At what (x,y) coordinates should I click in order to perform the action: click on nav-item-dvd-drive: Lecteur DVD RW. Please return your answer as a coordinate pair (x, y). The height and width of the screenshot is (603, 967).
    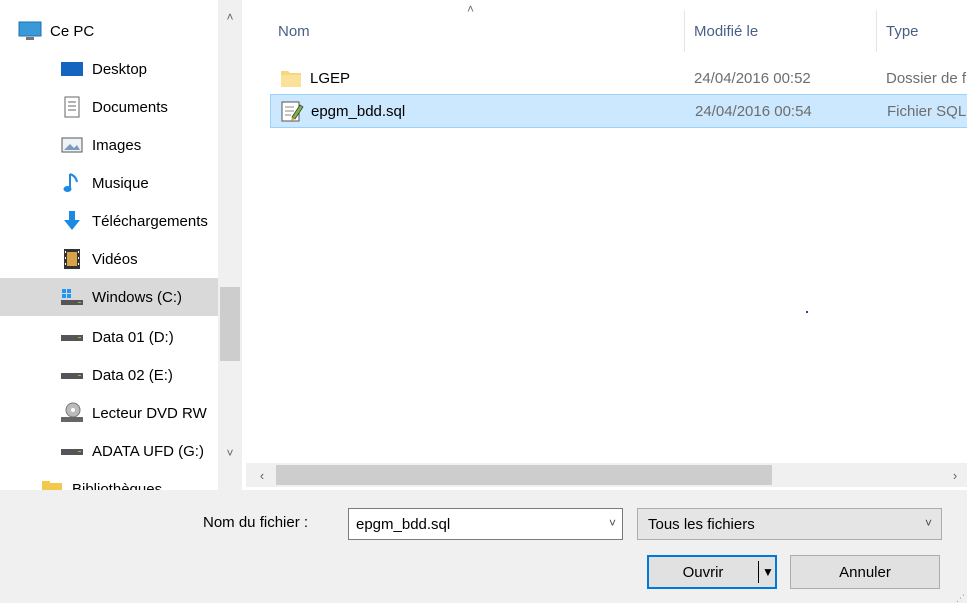
    Looking at the image, I should click on (109, 413).